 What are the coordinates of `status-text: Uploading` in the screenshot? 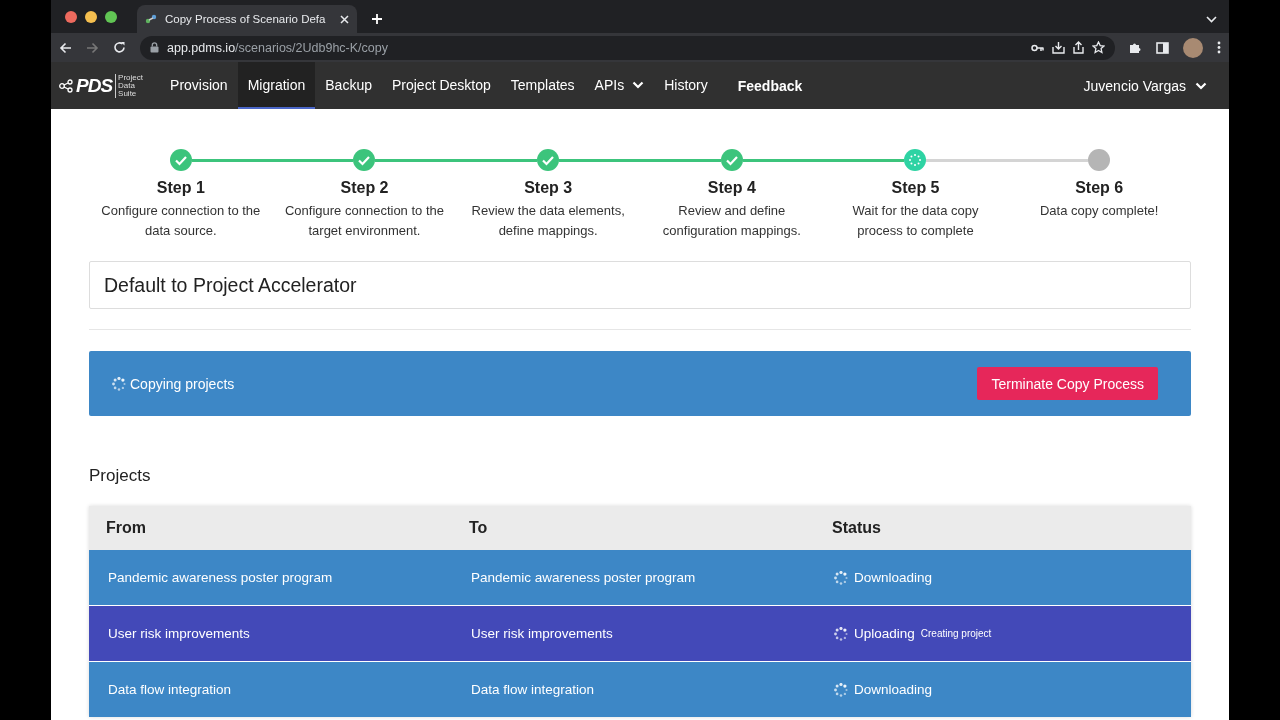 It's located at (884, 633).